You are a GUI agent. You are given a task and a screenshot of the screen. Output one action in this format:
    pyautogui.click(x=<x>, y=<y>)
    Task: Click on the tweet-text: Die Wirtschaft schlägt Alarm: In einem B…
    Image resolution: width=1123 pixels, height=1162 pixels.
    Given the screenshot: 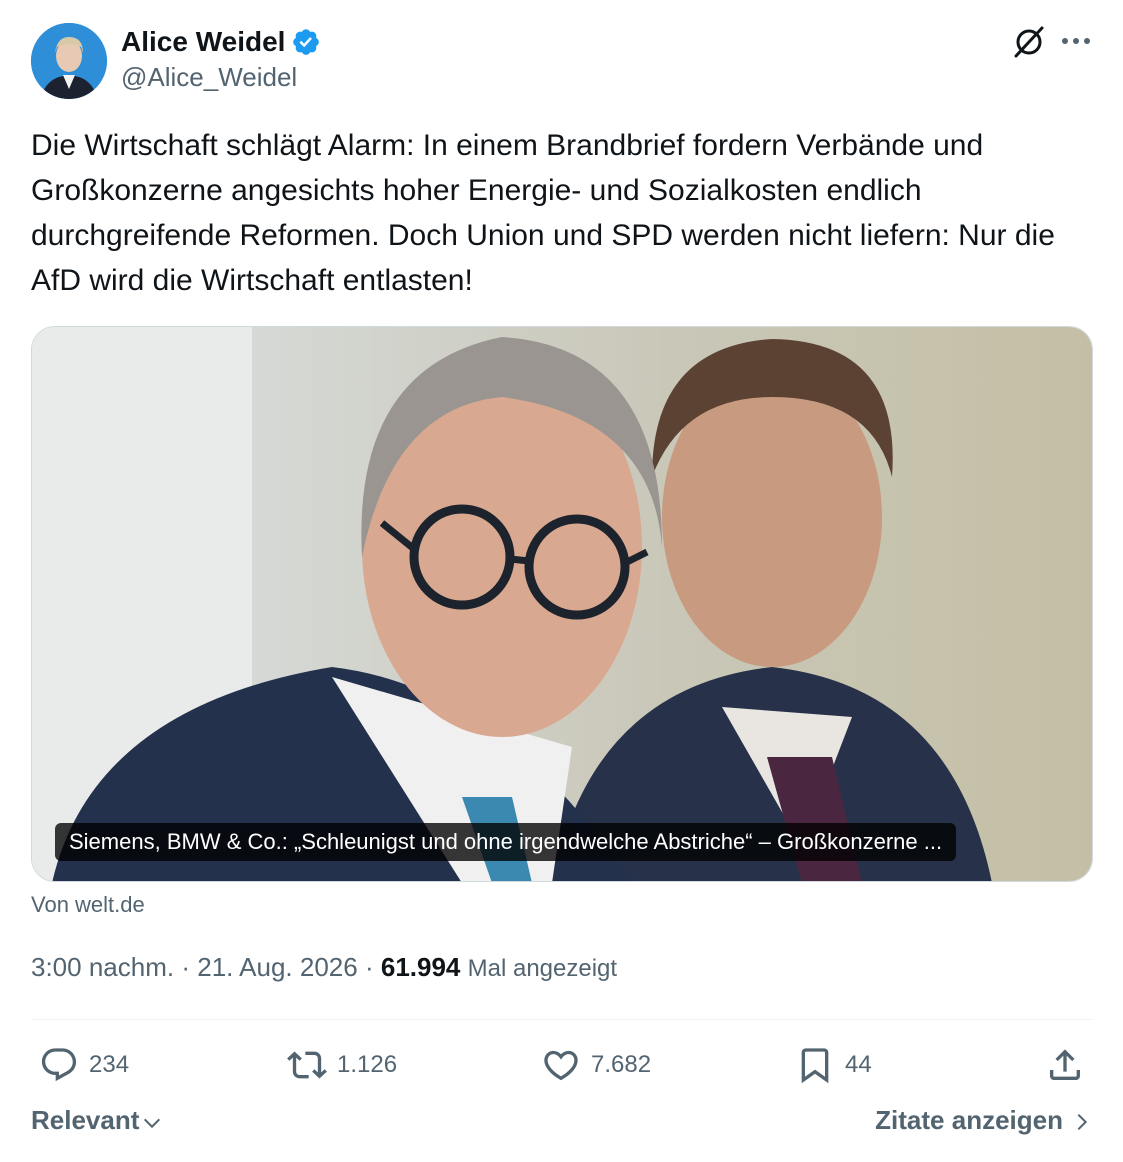 What is the action you would take?
    pyautogui.click(x=543, y=213)
    